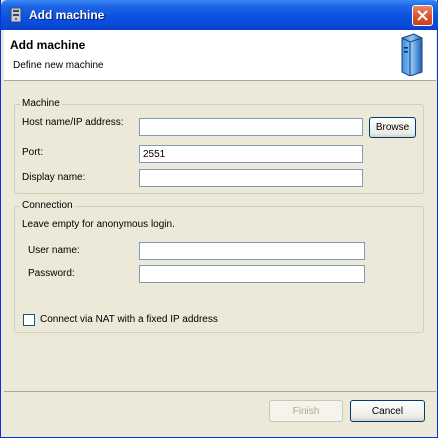 The image size is (438, 438). I want to click on close-icon, so click(422, 15).